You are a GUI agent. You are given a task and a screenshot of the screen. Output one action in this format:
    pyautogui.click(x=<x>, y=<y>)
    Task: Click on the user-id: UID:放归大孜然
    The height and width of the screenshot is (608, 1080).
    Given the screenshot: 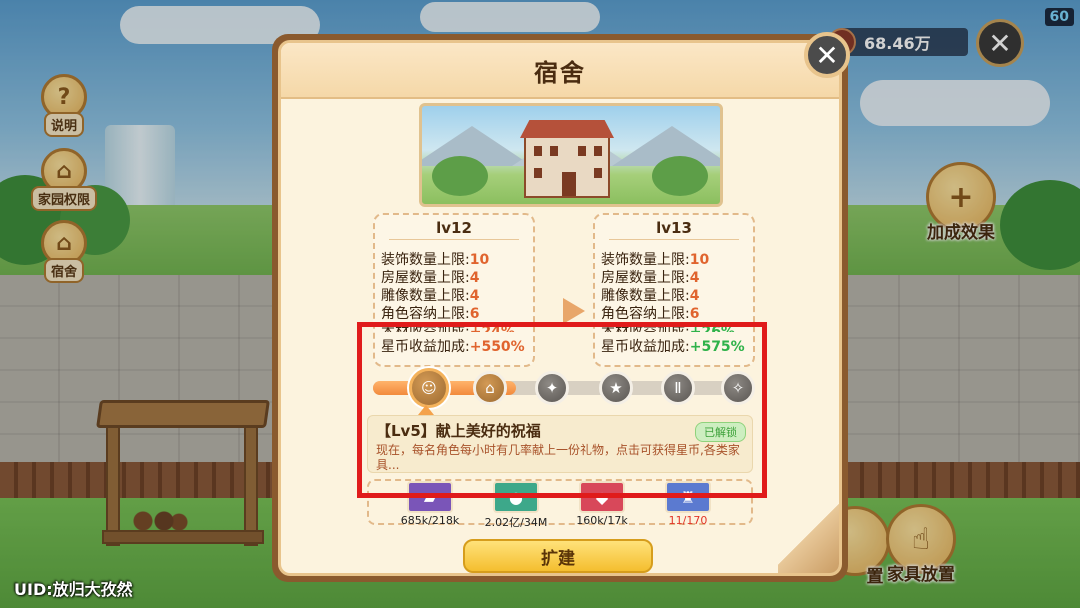 What is the action you would take?
    pyautogui.click(x=73, y=589)
    